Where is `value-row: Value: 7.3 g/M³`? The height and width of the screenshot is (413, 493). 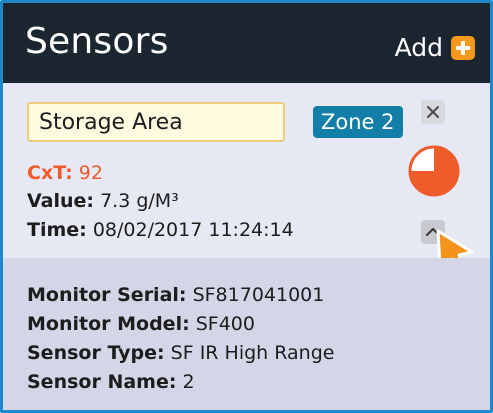 value-row: Value: 7.3 g/M³ is located at coordinates (103, 201).